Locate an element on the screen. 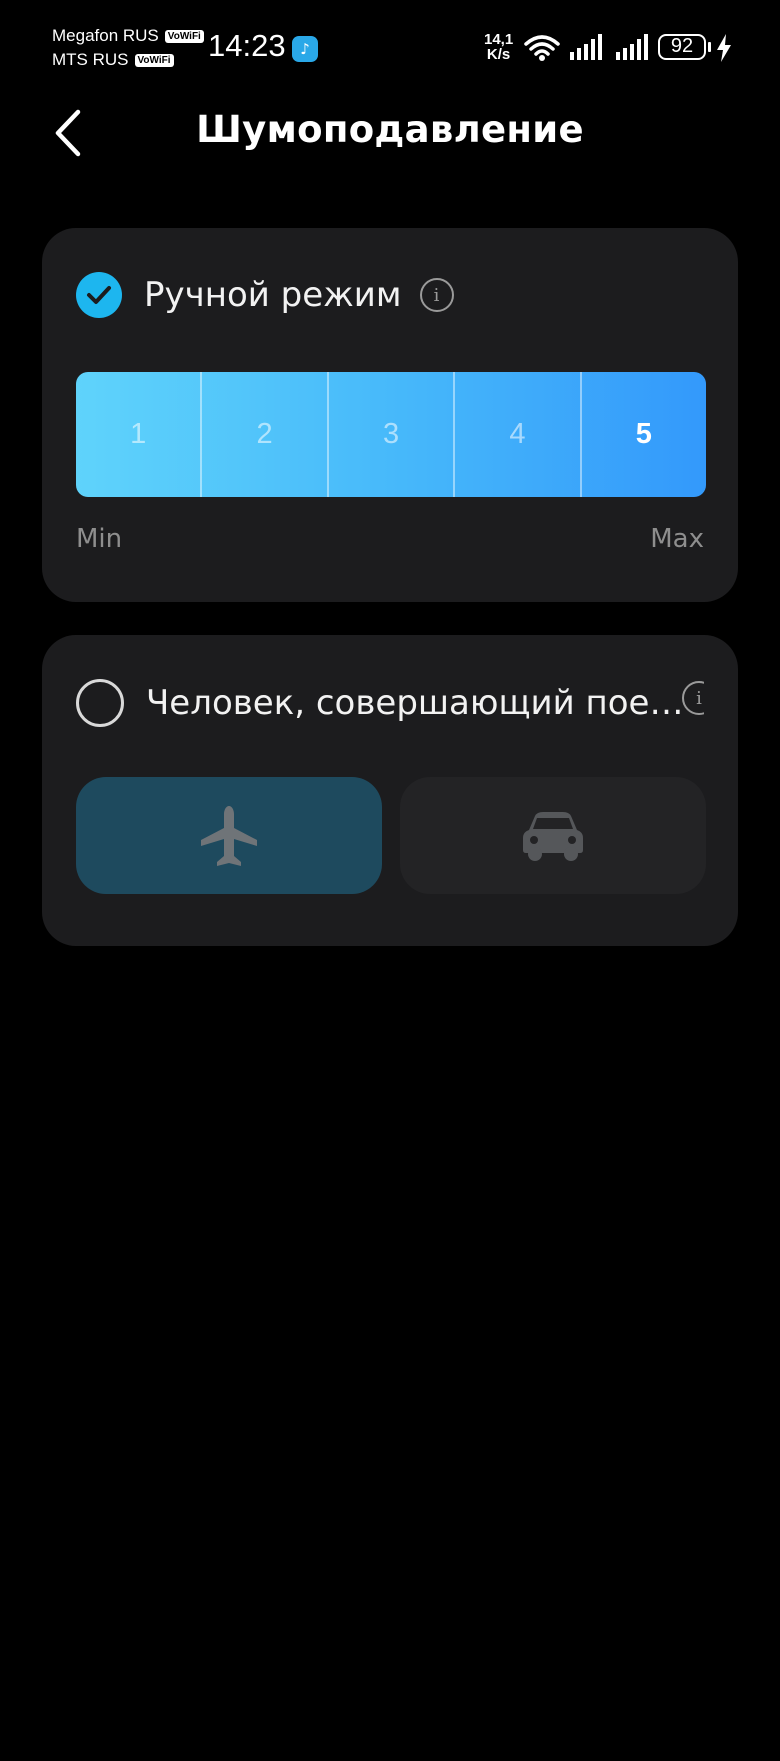  wifi-icon is located at coordinates (542, 48).